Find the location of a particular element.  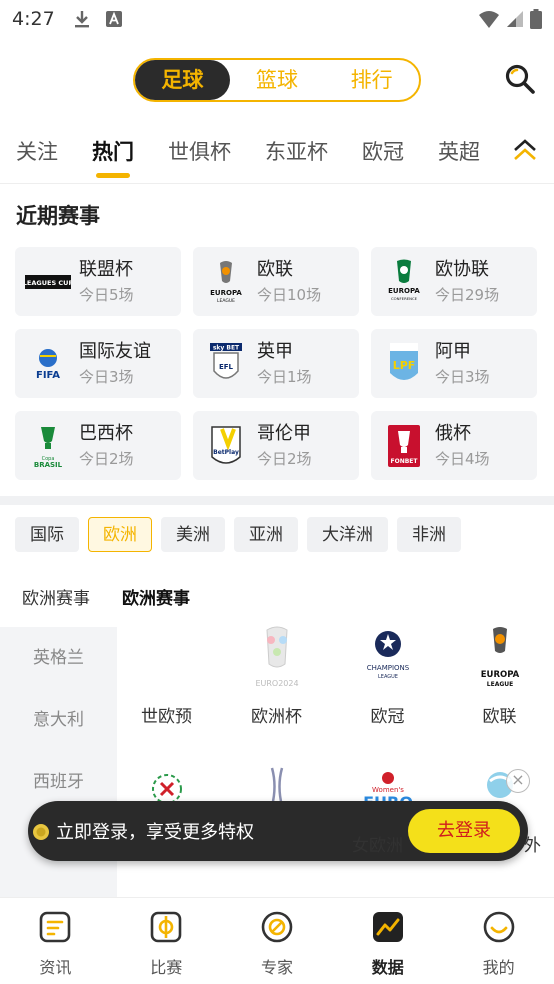

status-bar: 4:27 is located at coordinates (277, 19).